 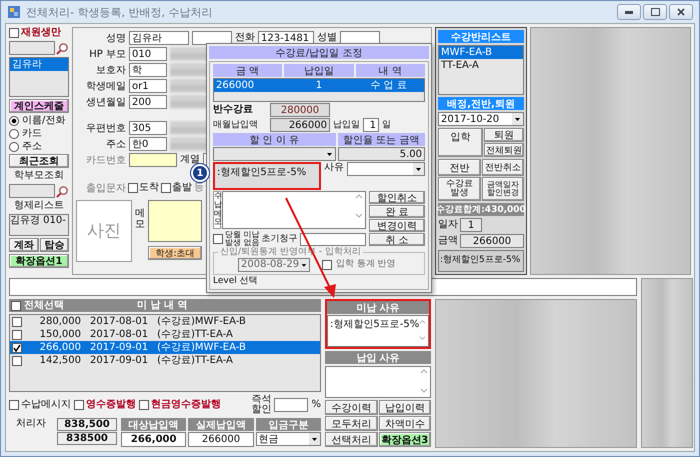 What do you see at coordinates (274, 139) in the screenshot?
I see `column-header: 할 인 이 유` at bounding box center [274, 139].